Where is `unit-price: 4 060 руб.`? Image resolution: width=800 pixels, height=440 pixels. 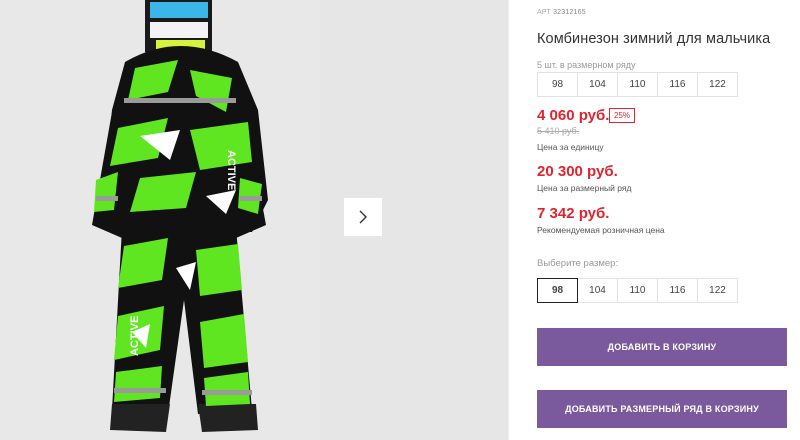 unit-price: 4 060 руб. is located at coordinates (573, 115).